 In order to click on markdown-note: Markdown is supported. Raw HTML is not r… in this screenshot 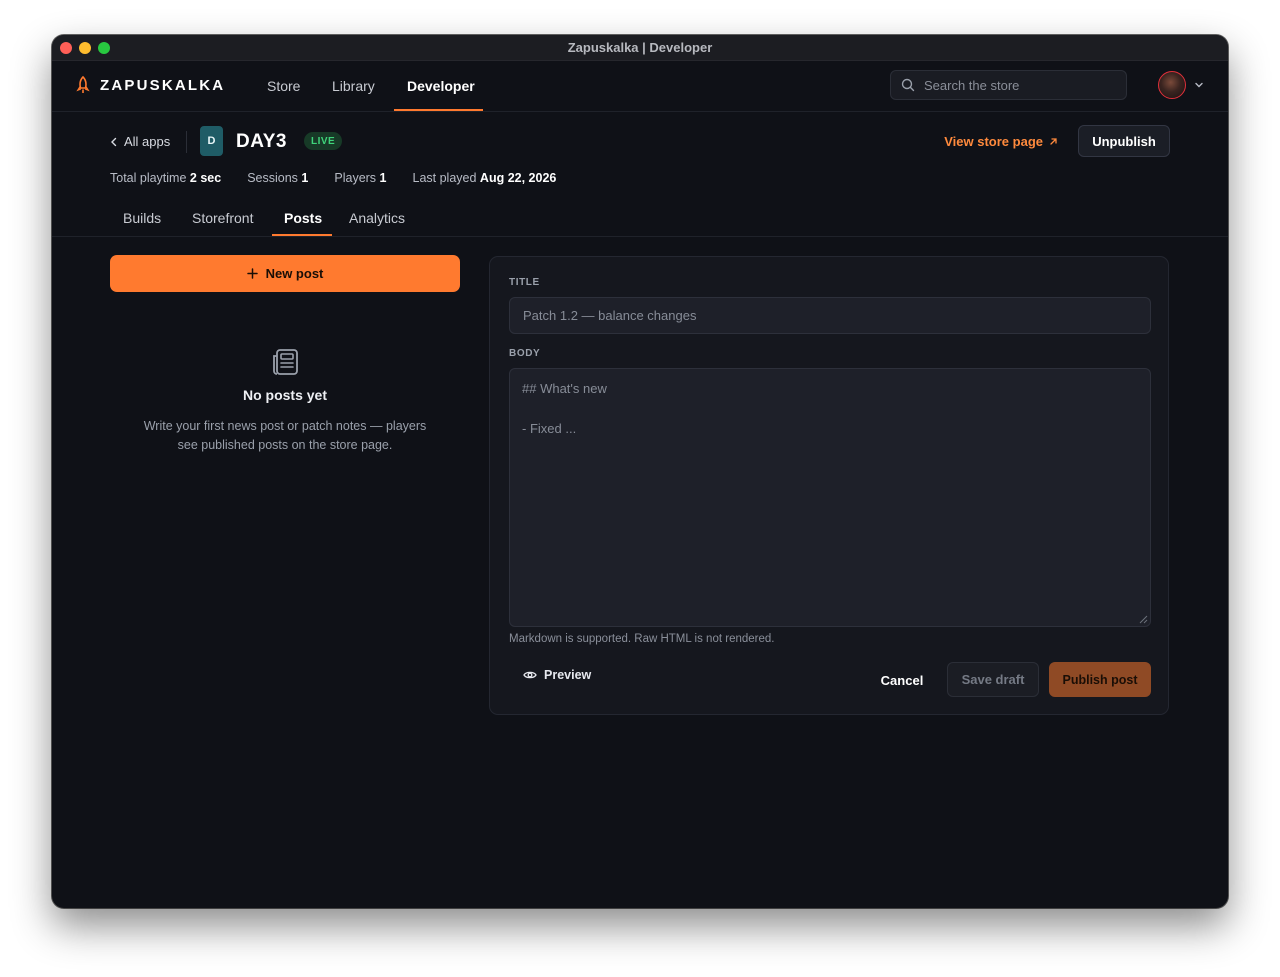, I will do `click(642, 639)`.